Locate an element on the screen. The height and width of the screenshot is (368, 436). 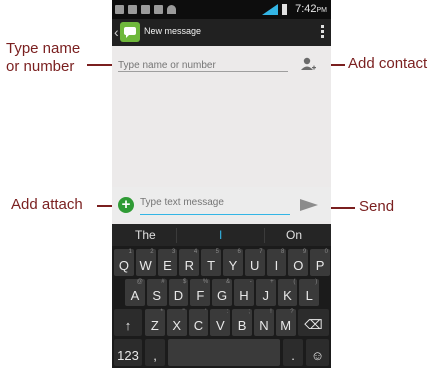
overflow-menu-icon is located at coordinates (322, 32).